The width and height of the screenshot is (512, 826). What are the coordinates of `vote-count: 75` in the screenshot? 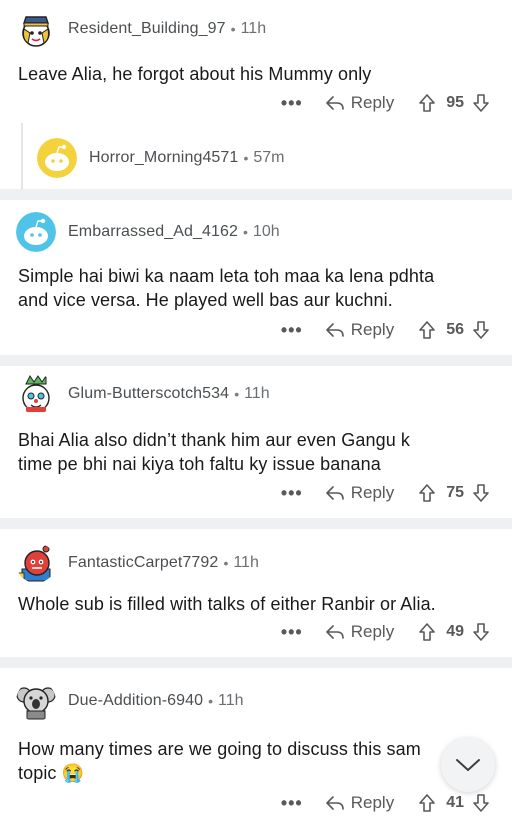 It's located at (455, 492).